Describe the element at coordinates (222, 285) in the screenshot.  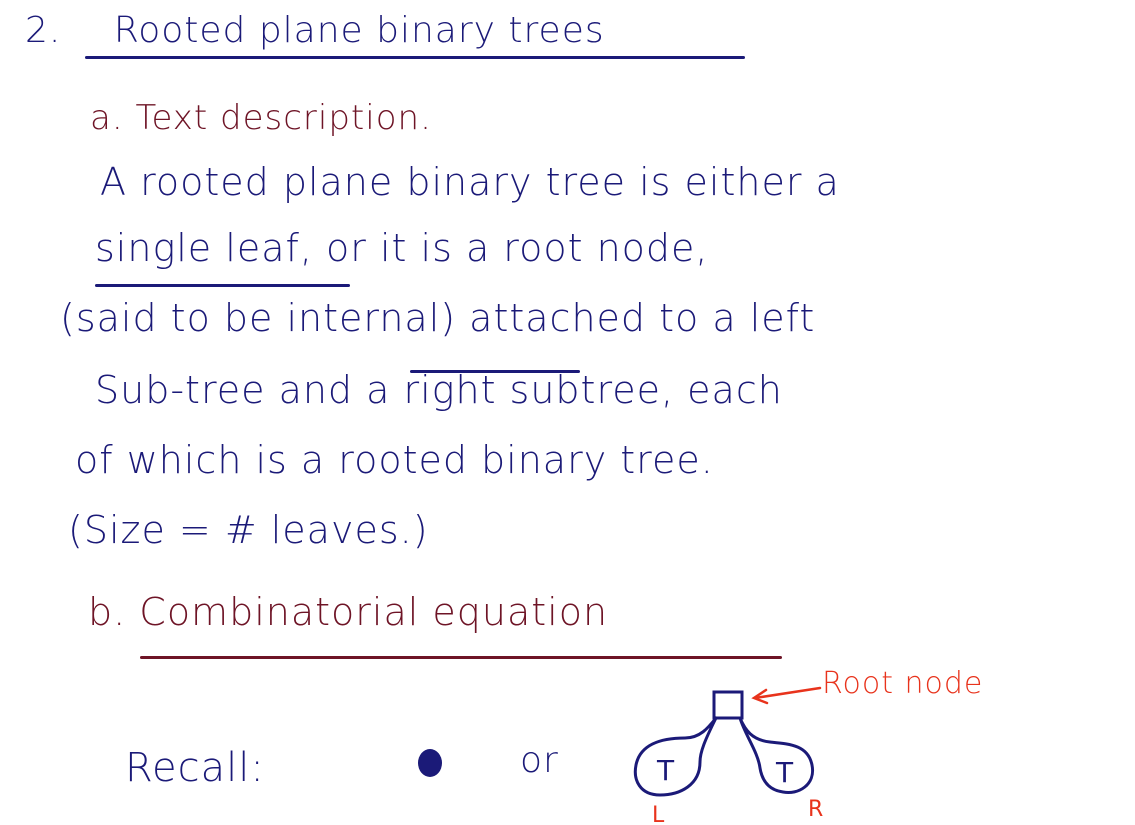
I see `single-leaf-underline` at that location.